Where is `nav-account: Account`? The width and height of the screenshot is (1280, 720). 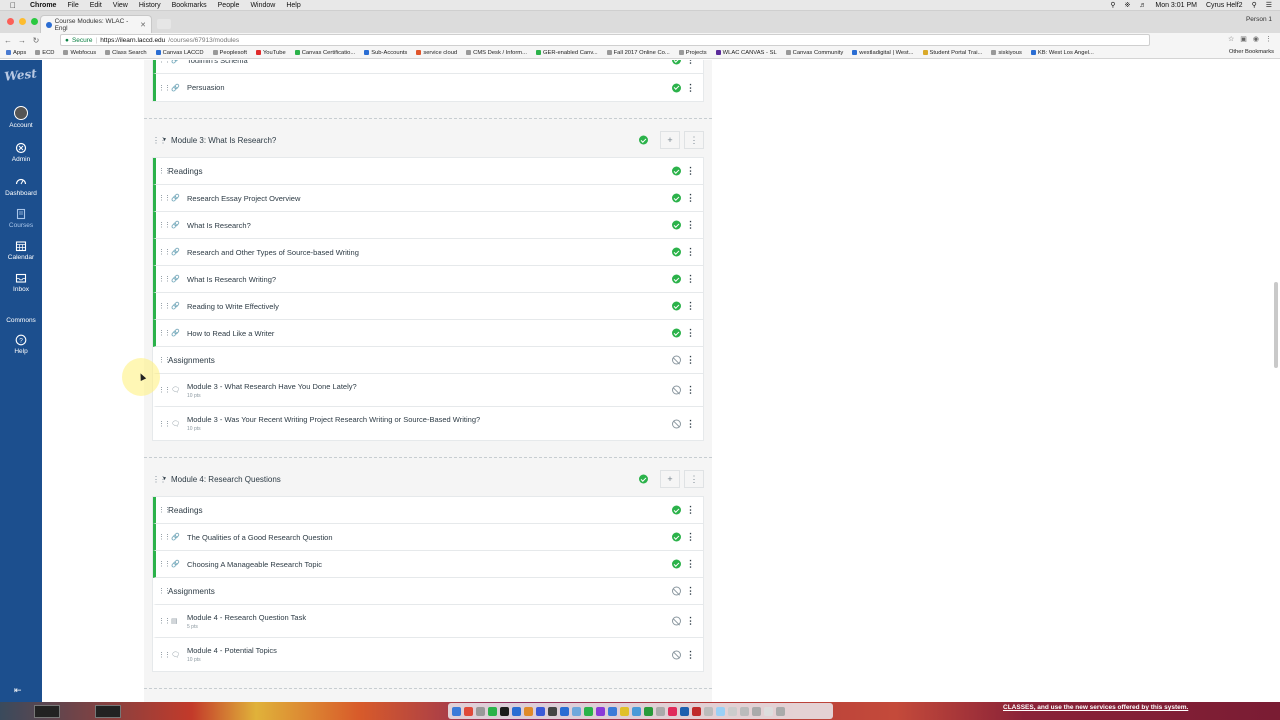
nav-account: Account is located at coordinates (21, 117).